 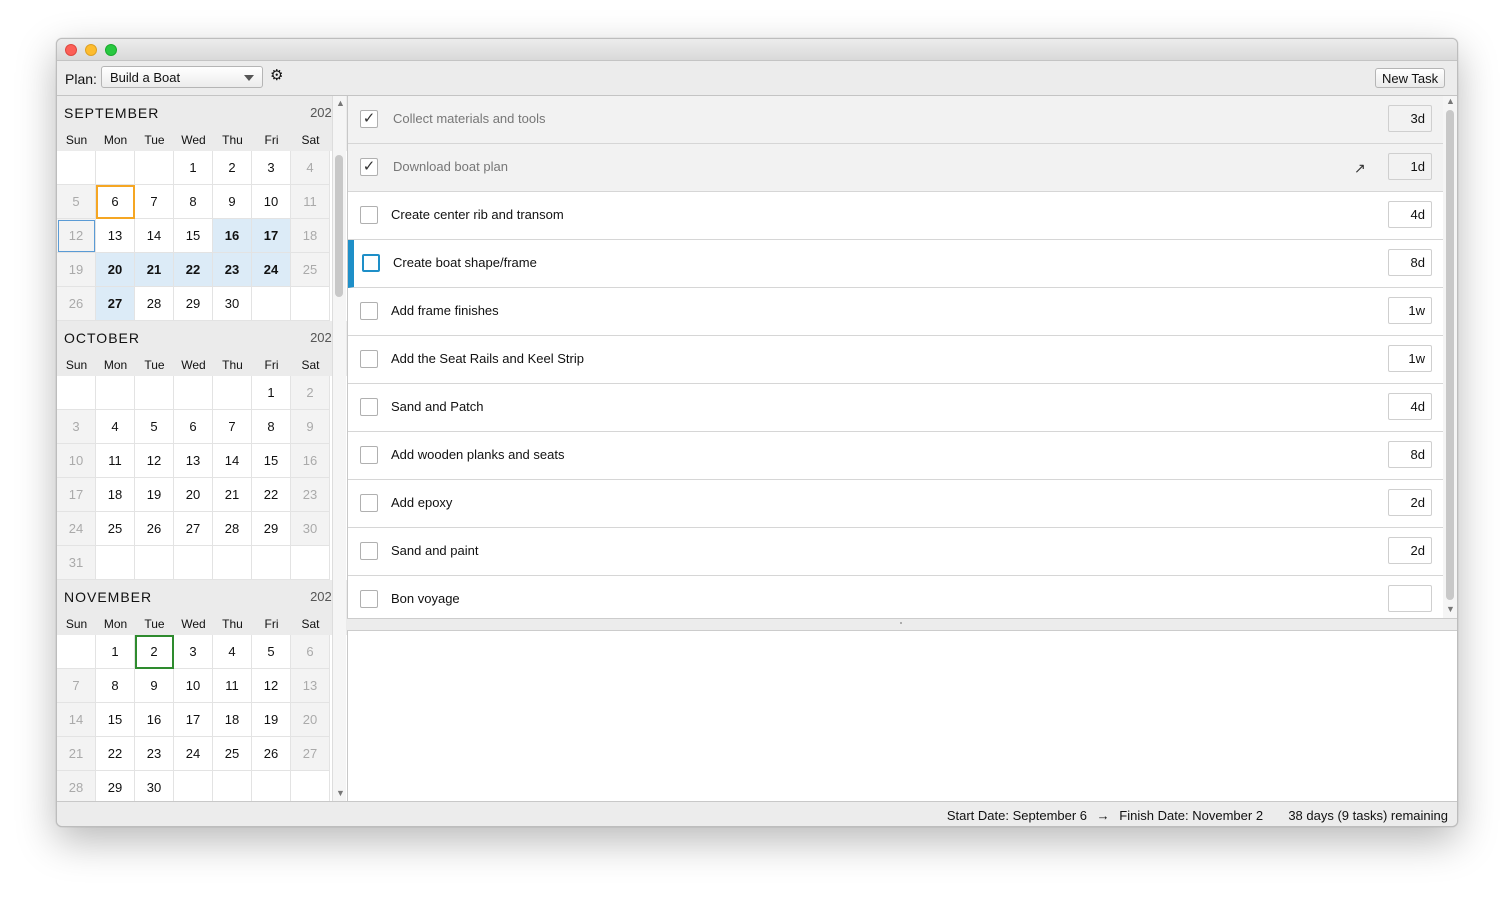 I want to click on task-row: Bon voyage, so click(x=896, y=600).